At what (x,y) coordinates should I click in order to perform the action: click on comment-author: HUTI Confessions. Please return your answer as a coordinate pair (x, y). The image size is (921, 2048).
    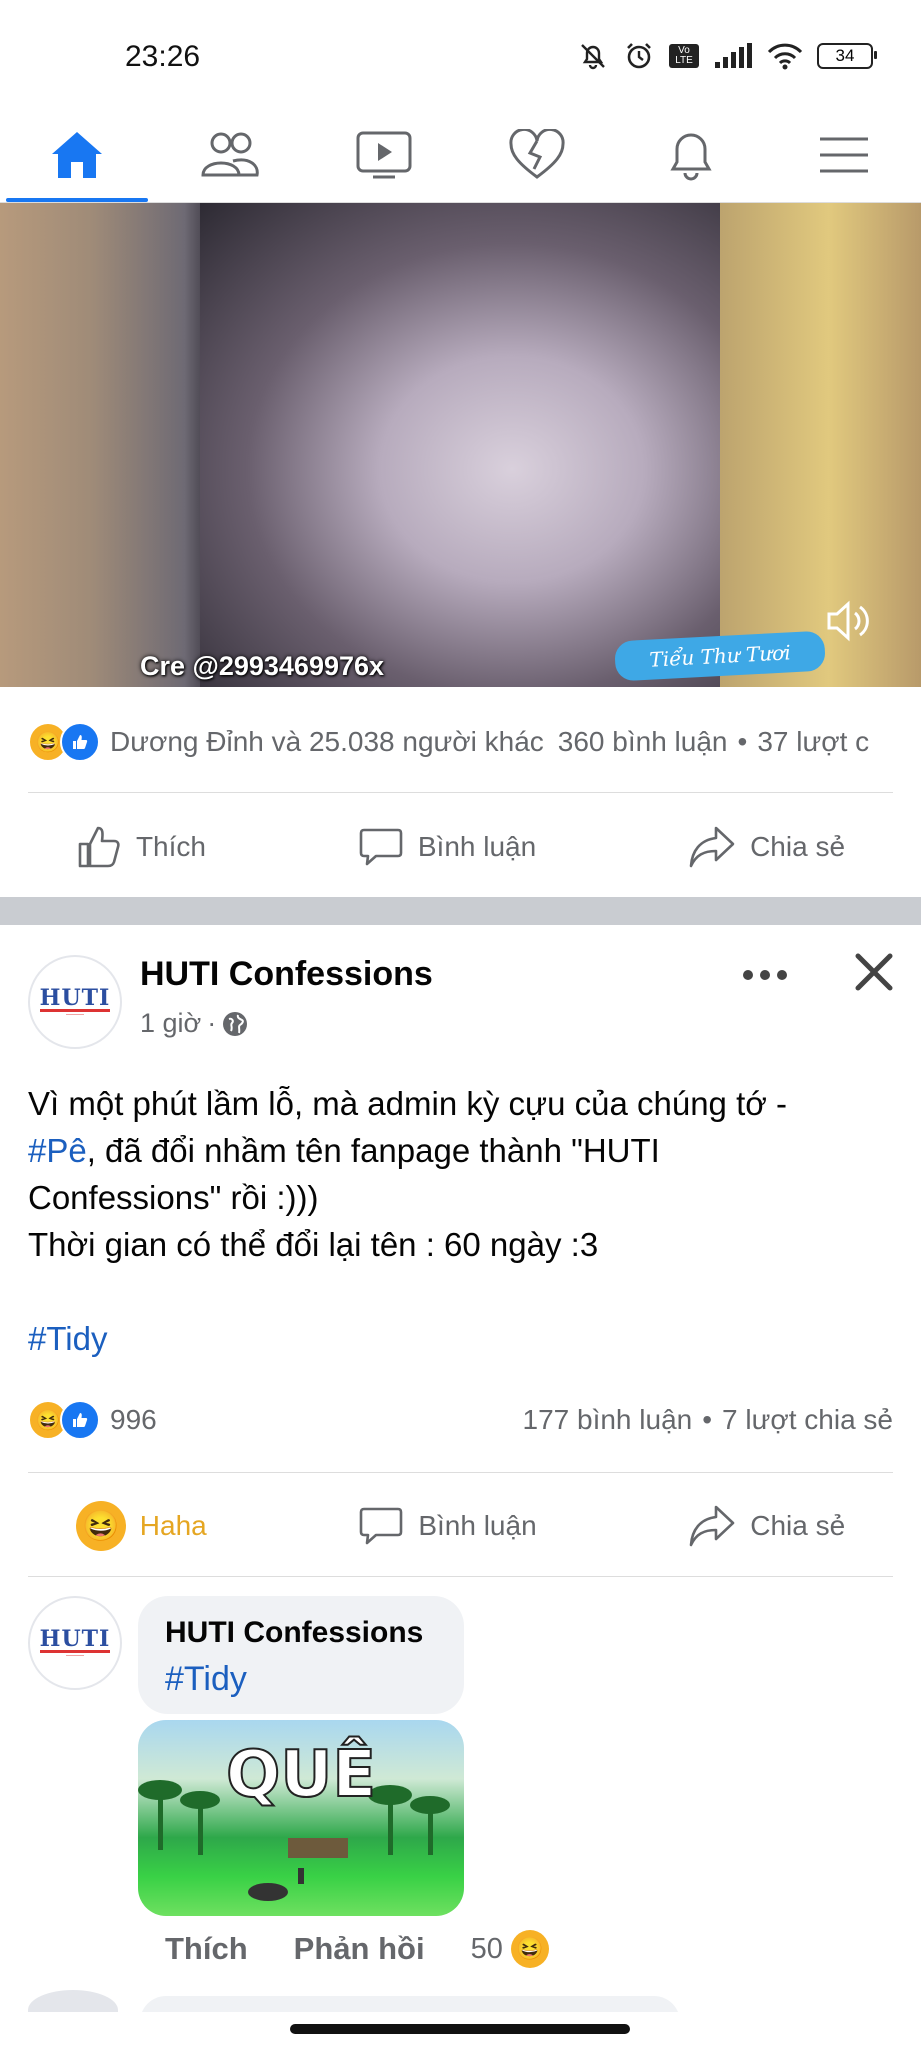
    Looking at the image, I should click on (294, 1633).